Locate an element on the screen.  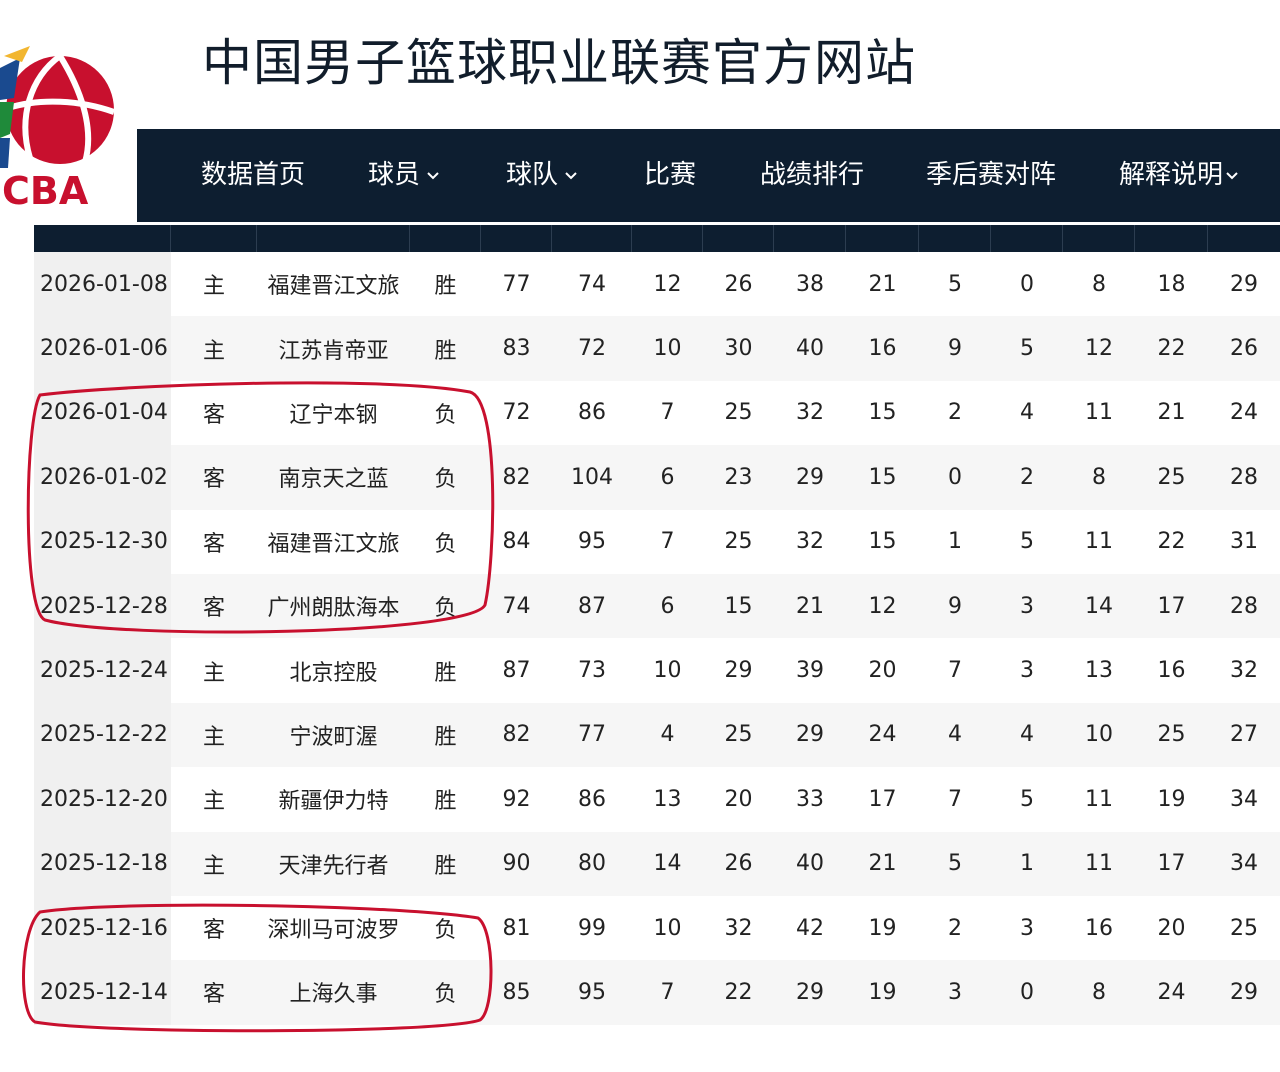
nav-item-players: 球员 is located at coordinates (404, 175).